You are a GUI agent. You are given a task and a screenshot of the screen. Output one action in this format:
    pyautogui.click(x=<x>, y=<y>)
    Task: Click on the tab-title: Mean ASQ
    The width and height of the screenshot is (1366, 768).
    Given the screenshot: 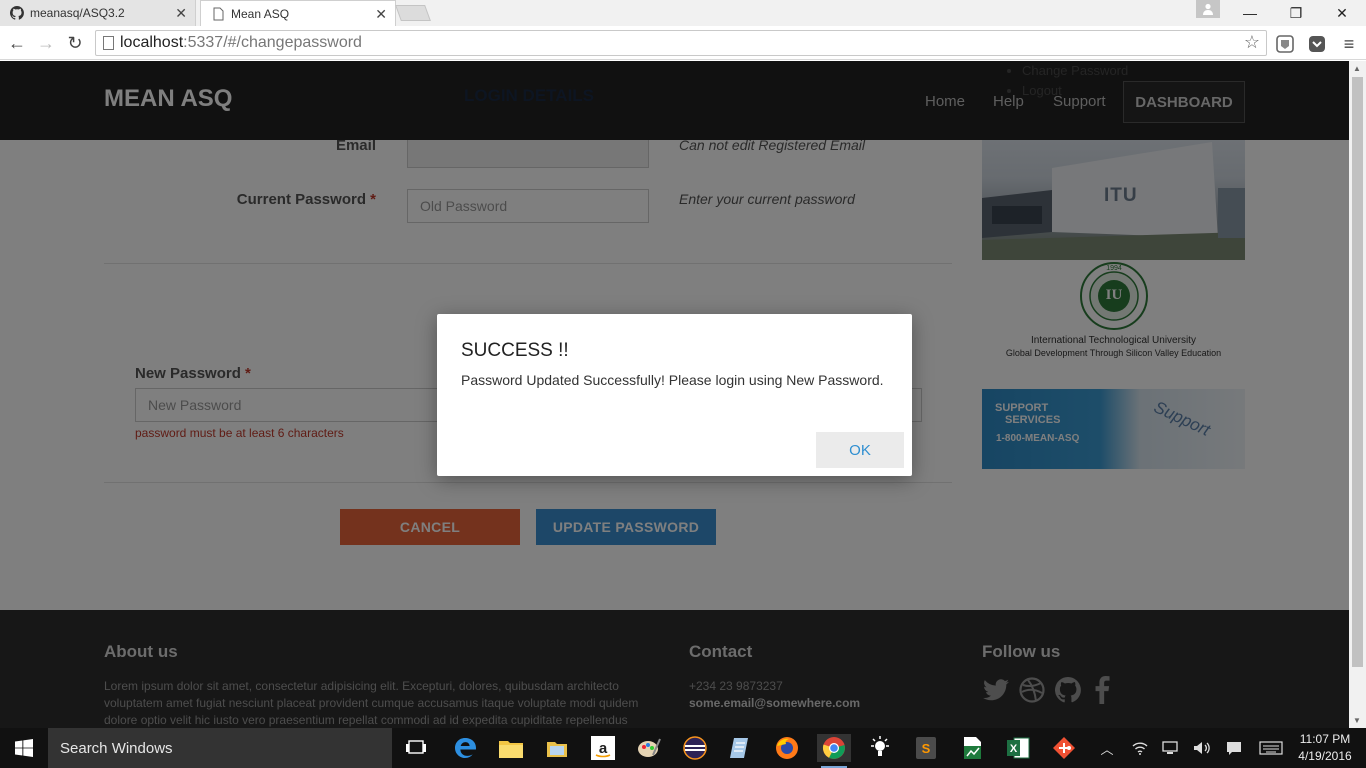 What is the action you would take?
    pyautogui.click(x=260, y=13)
    